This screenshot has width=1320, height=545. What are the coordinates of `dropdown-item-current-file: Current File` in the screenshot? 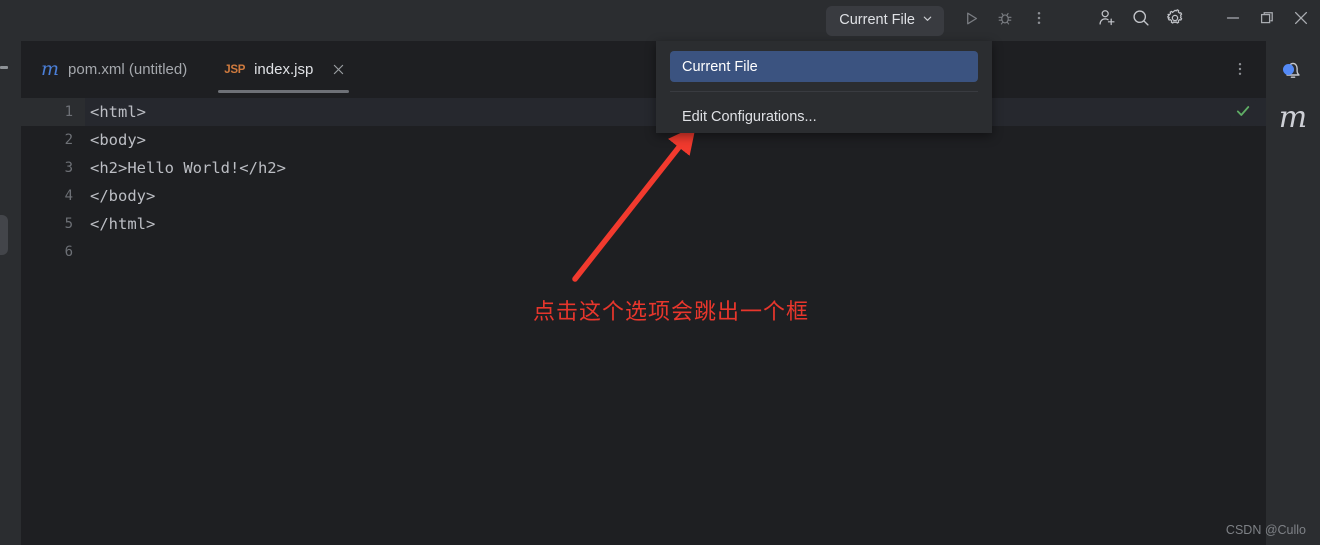 It's located at (824, 66).